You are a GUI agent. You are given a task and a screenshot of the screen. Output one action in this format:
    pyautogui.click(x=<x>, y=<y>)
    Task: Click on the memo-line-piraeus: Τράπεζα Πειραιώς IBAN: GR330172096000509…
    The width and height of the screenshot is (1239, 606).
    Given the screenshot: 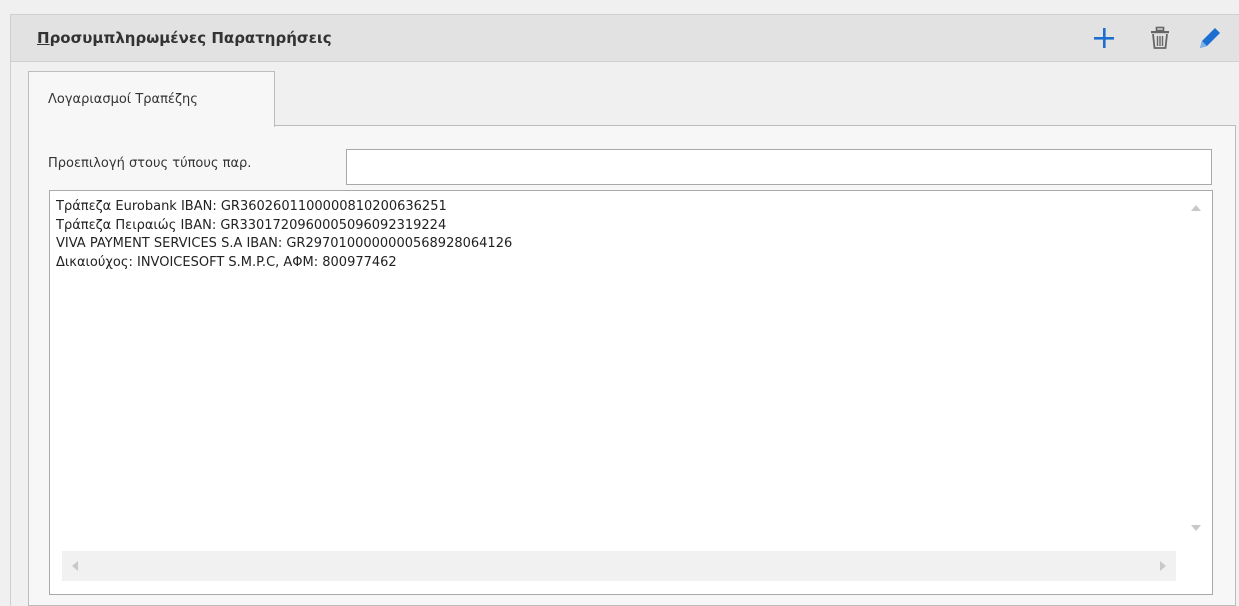 What is the action you would take?
    pyautogui.click(x=251, y=225)
    